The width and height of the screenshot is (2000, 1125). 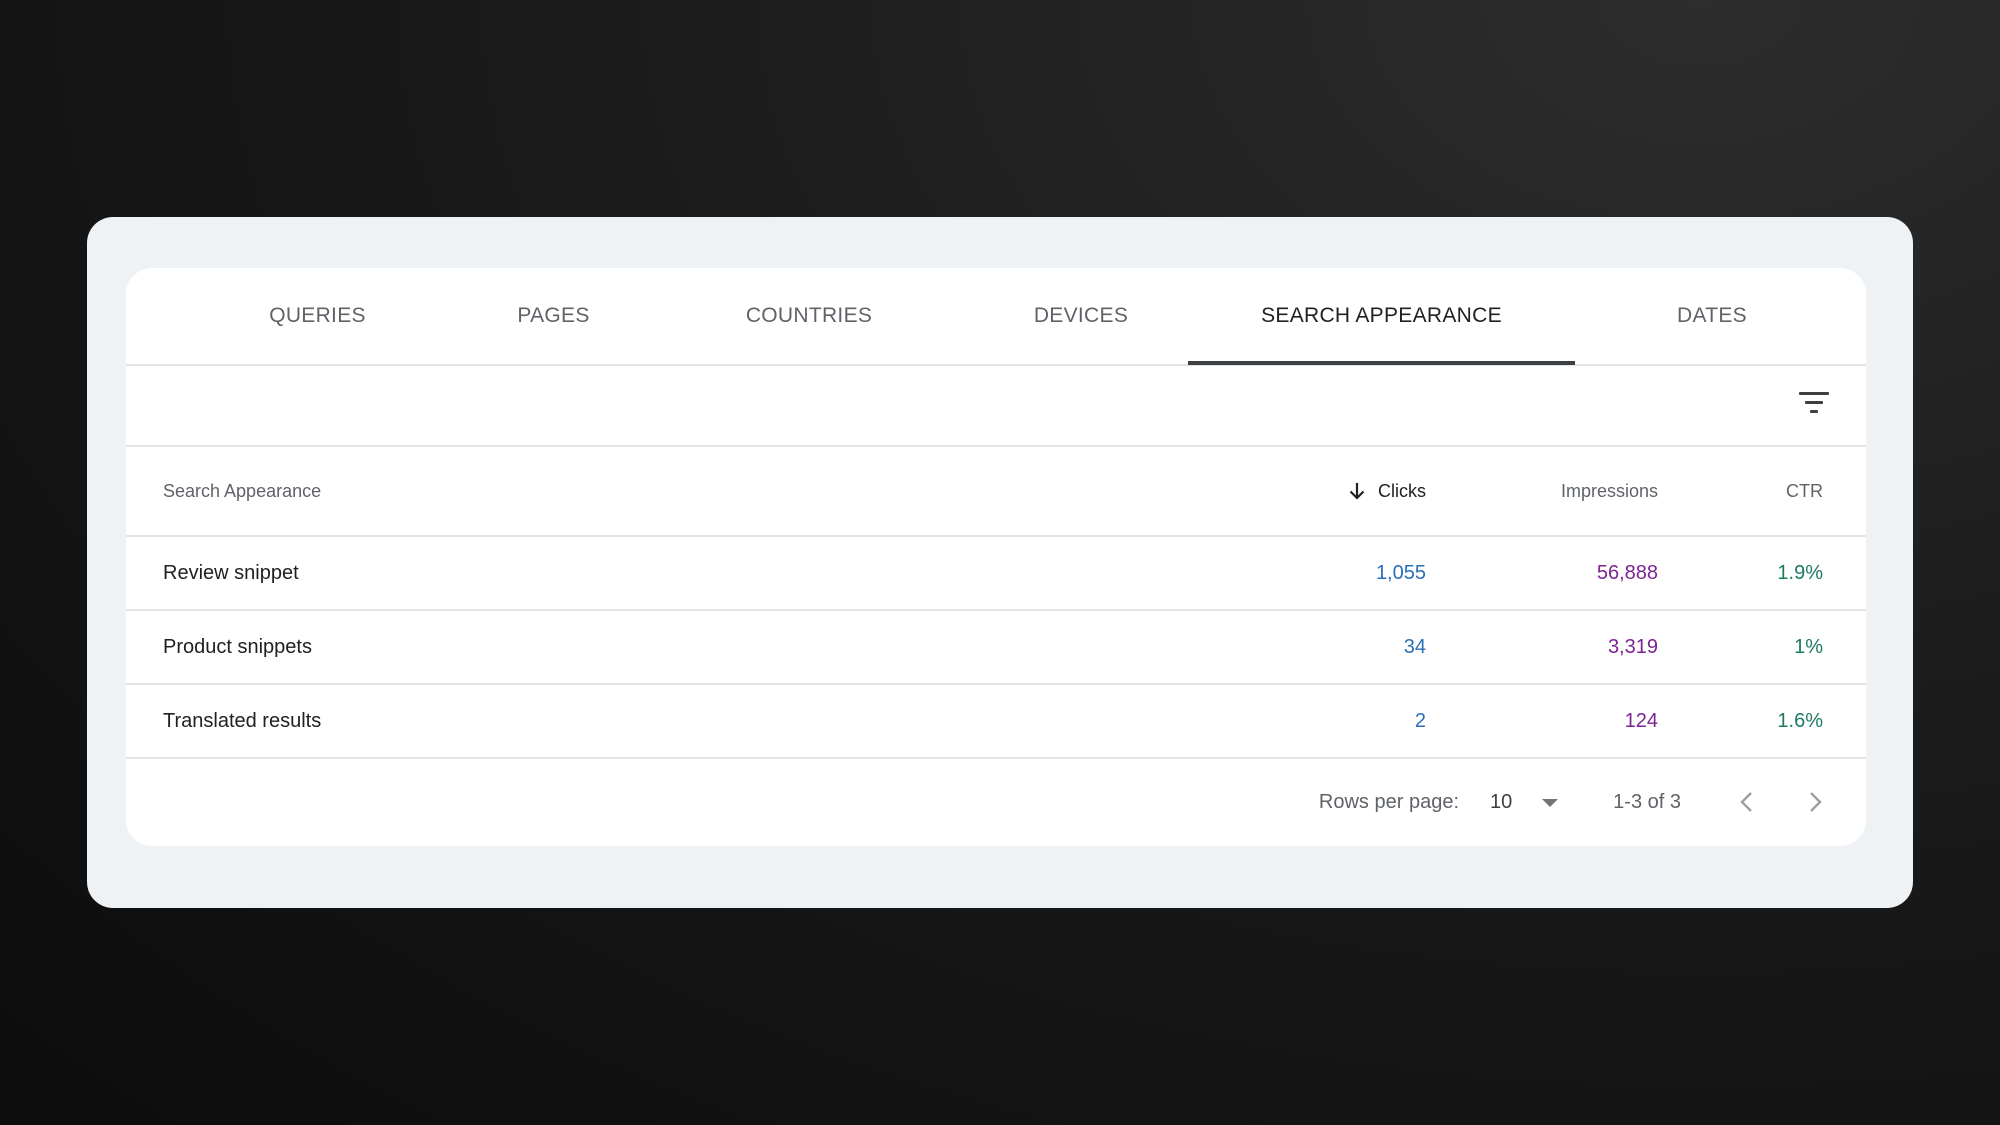 I want to click on pagination-range: 1-3 of 3, so click(x=1647, y=802).